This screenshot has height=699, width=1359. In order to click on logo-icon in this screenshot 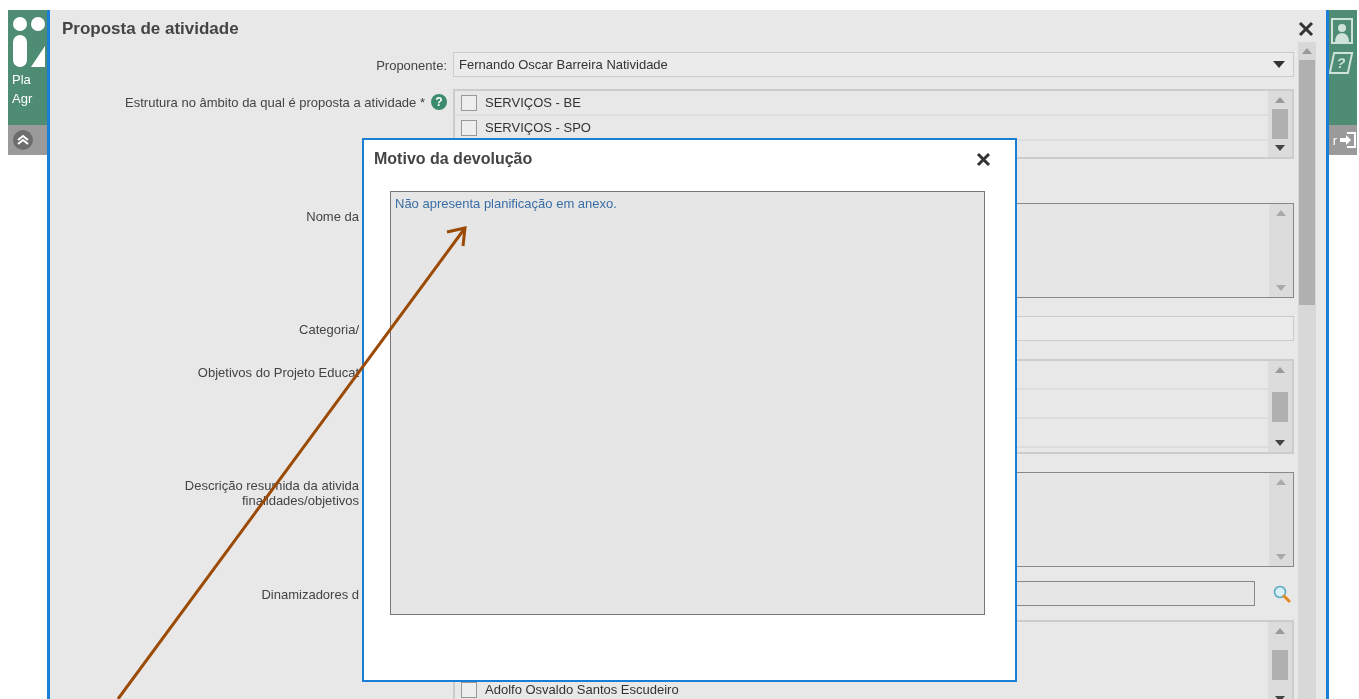, I will do `click(29, 42)`.